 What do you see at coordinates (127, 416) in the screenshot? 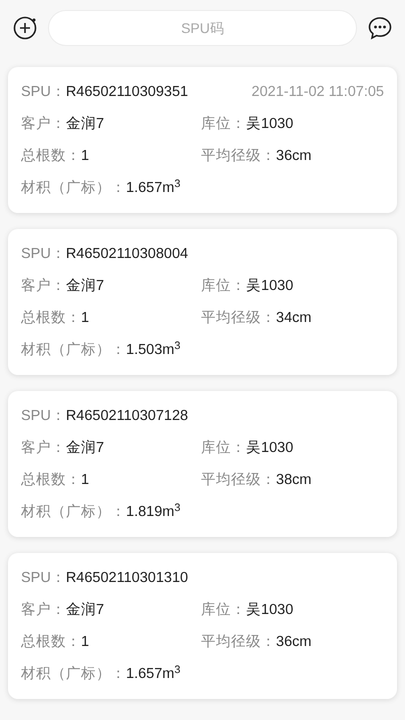
I see `spu-code: R46502110307128` at bounding box center [127, 416].